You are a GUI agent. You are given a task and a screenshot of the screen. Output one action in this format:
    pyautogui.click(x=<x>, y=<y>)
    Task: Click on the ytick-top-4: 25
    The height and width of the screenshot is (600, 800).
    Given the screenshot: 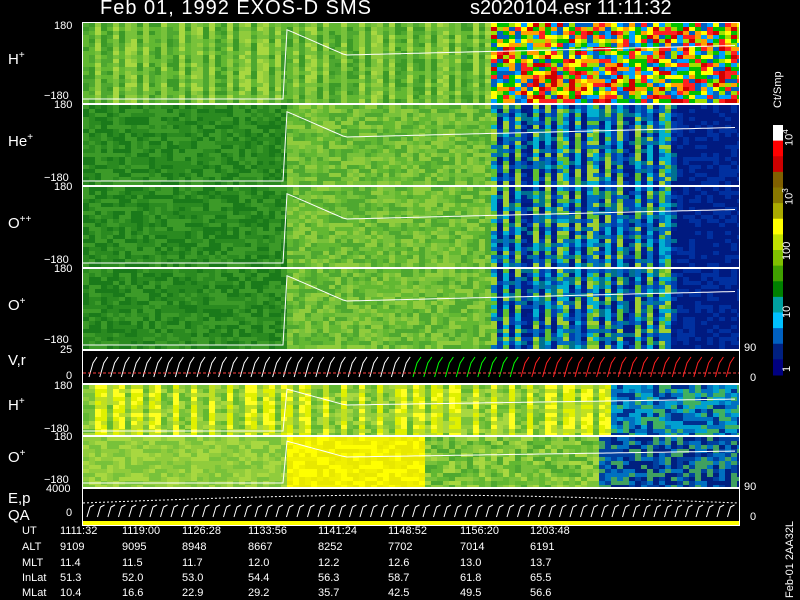 What is the action you would take?
    pyautogui.click(x=66, y=350)
    